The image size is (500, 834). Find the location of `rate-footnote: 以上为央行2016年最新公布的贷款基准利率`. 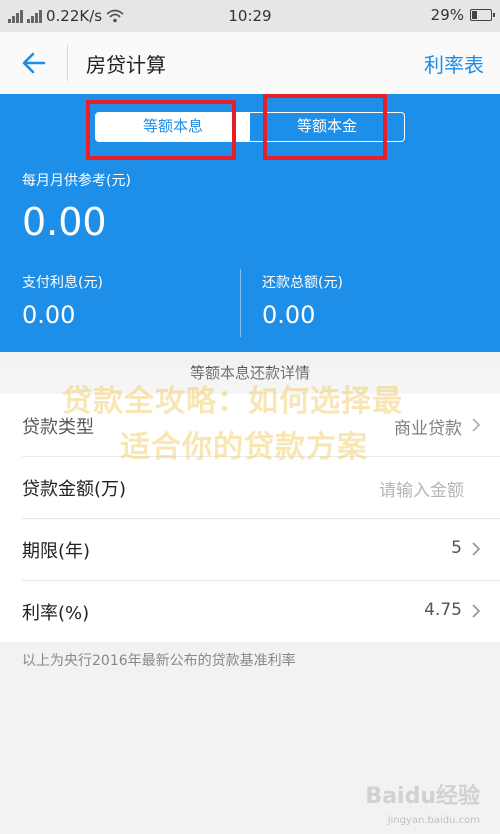

rate-footnote: 以上为央行2016年最新公布的贷款基准利率 is located at coordinates (159, 661).